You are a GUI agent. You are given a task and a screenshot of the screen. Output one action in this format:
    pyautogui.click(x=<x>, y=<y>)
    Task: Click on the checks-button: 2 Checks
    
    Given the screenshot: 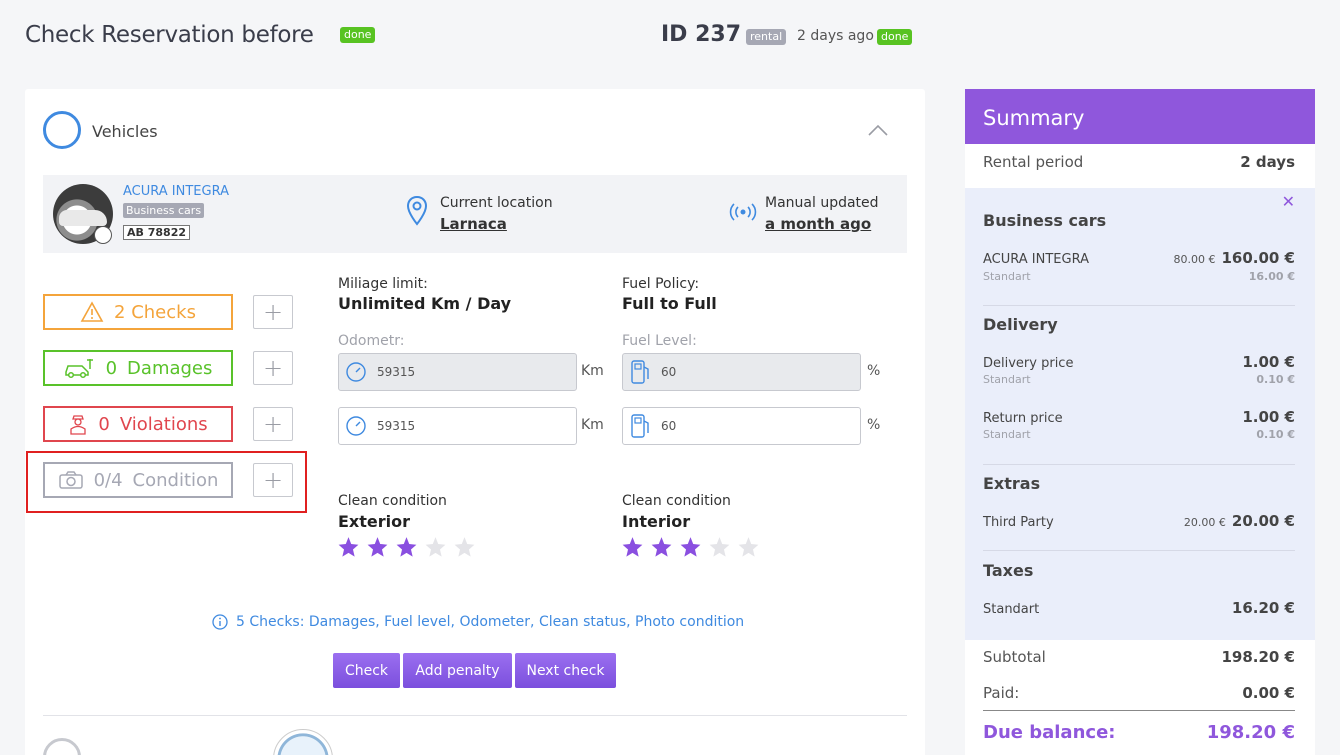 What is the action you would take?
    pyautogui.click(x=138, y=312)
    